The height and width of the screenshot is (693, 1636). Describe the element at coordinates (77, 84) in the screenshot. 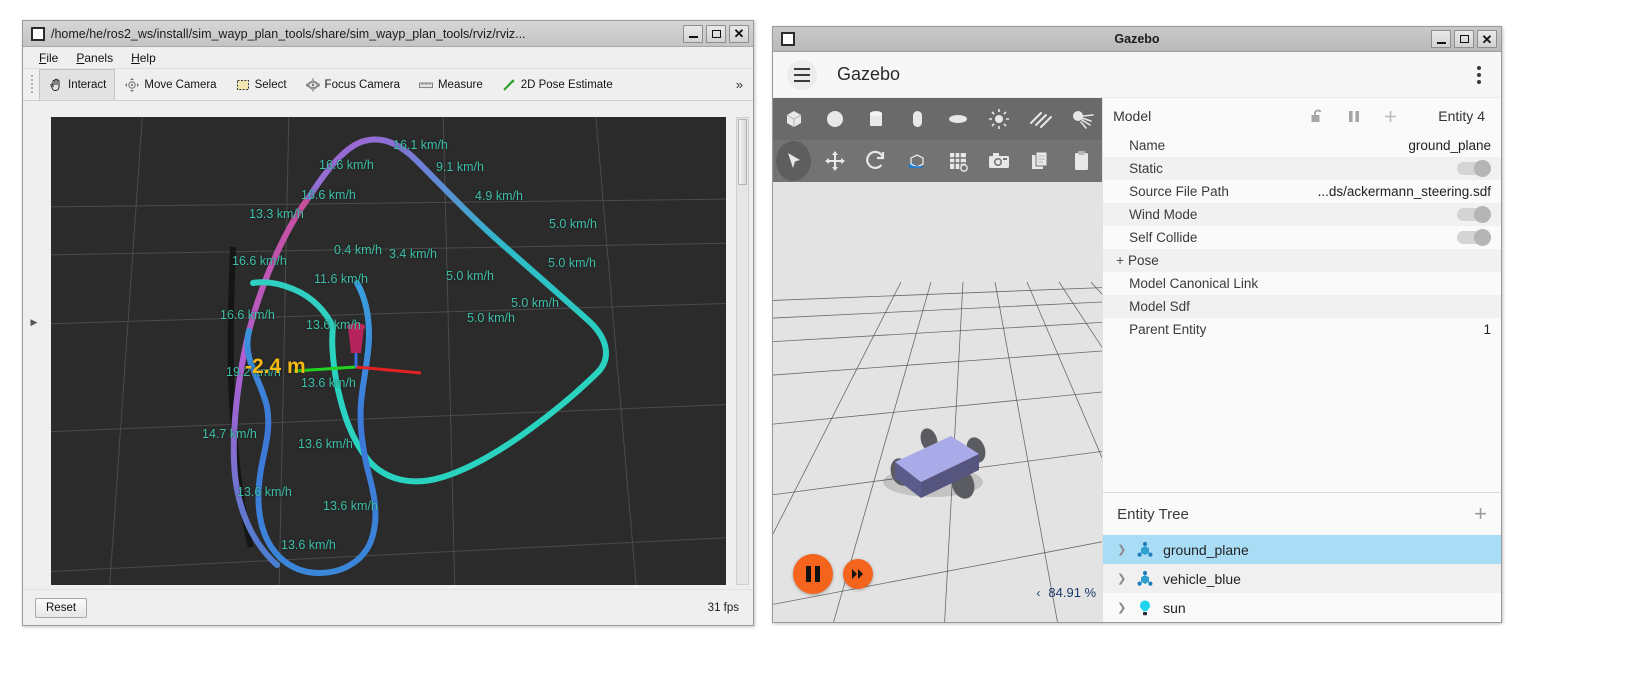

I see `tool-interact: Interact` at that location.